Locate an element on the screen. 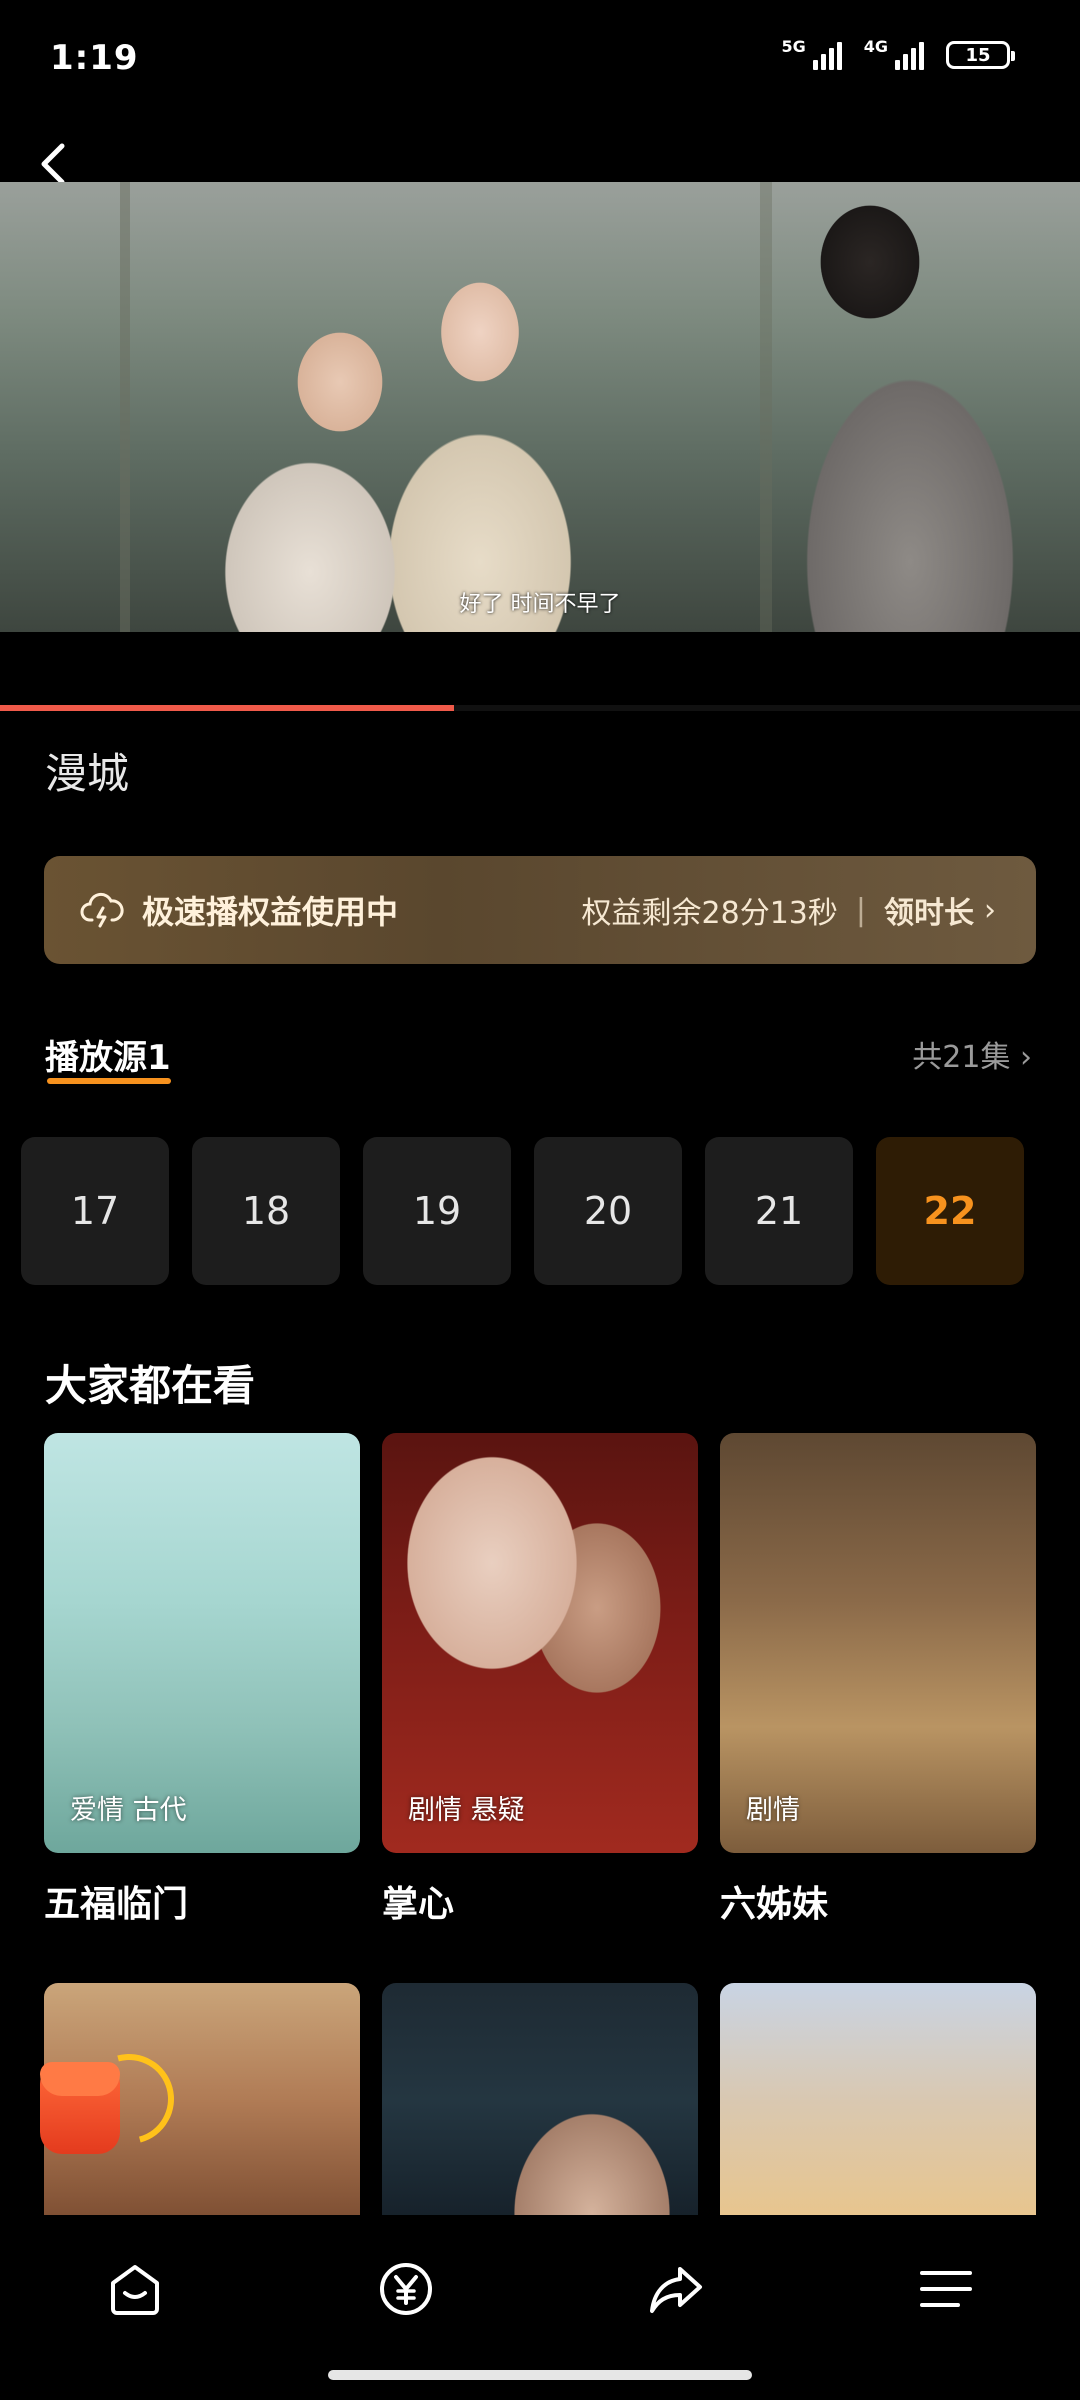  status-right: 5G 4G 15 is located at coordinates (898, 53).